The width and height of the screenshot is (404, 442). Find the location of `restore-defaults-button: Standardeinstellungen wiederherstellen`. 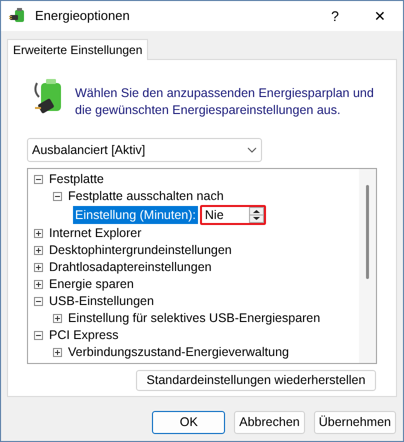

restore-defaults-button: Standardeinstellungen wiederherstellen is located at coordinates (256, 380).